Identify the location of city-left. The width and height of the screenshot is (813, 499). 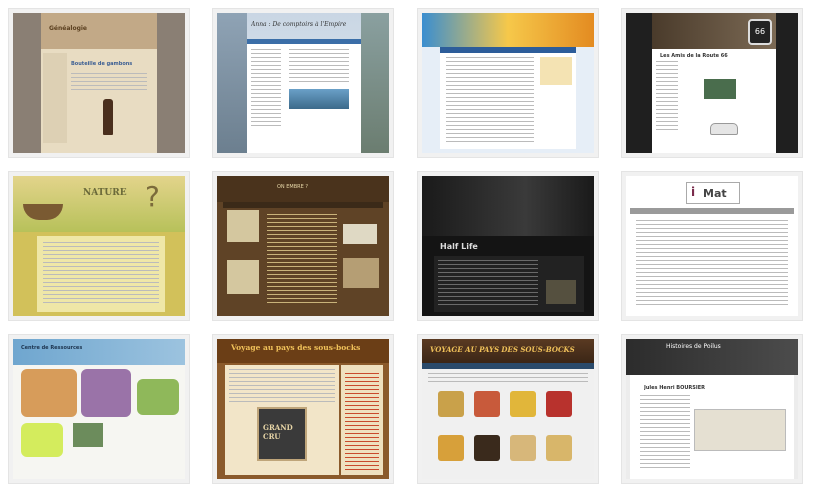
(232, 83).